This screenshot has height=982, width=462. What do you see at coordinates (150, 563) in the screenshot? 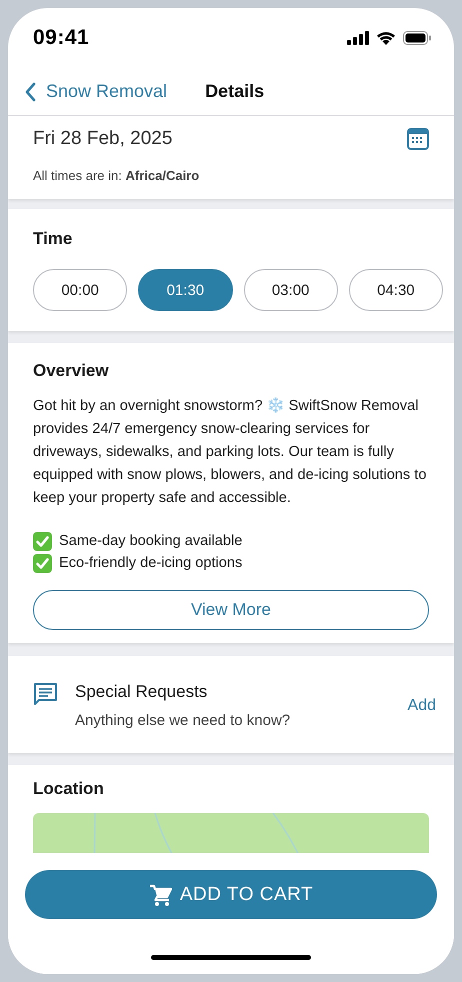
I see `highlight-text: Eco-friendly de-icing options` at bounding box center [150, 563].